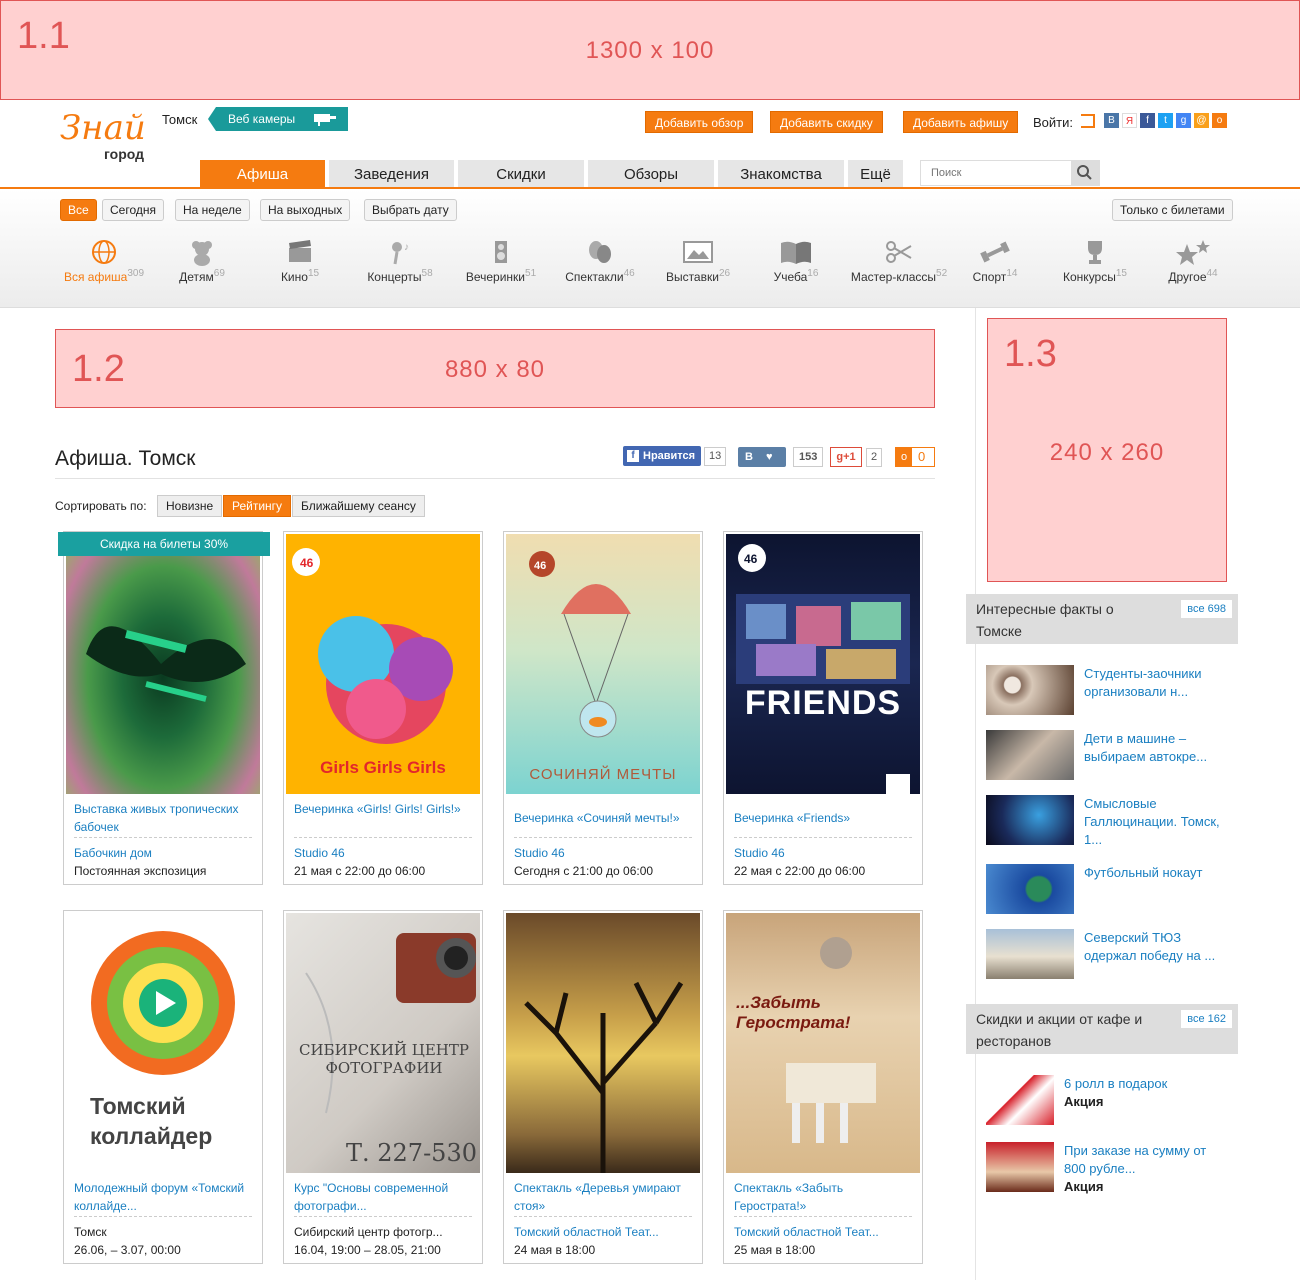 This screenshot has width=1300, height=1280. What do you see at coordinates (781, 174) in the screenshot?
I see `tab-dating: Знакомства` at bounding box center [781, 174].